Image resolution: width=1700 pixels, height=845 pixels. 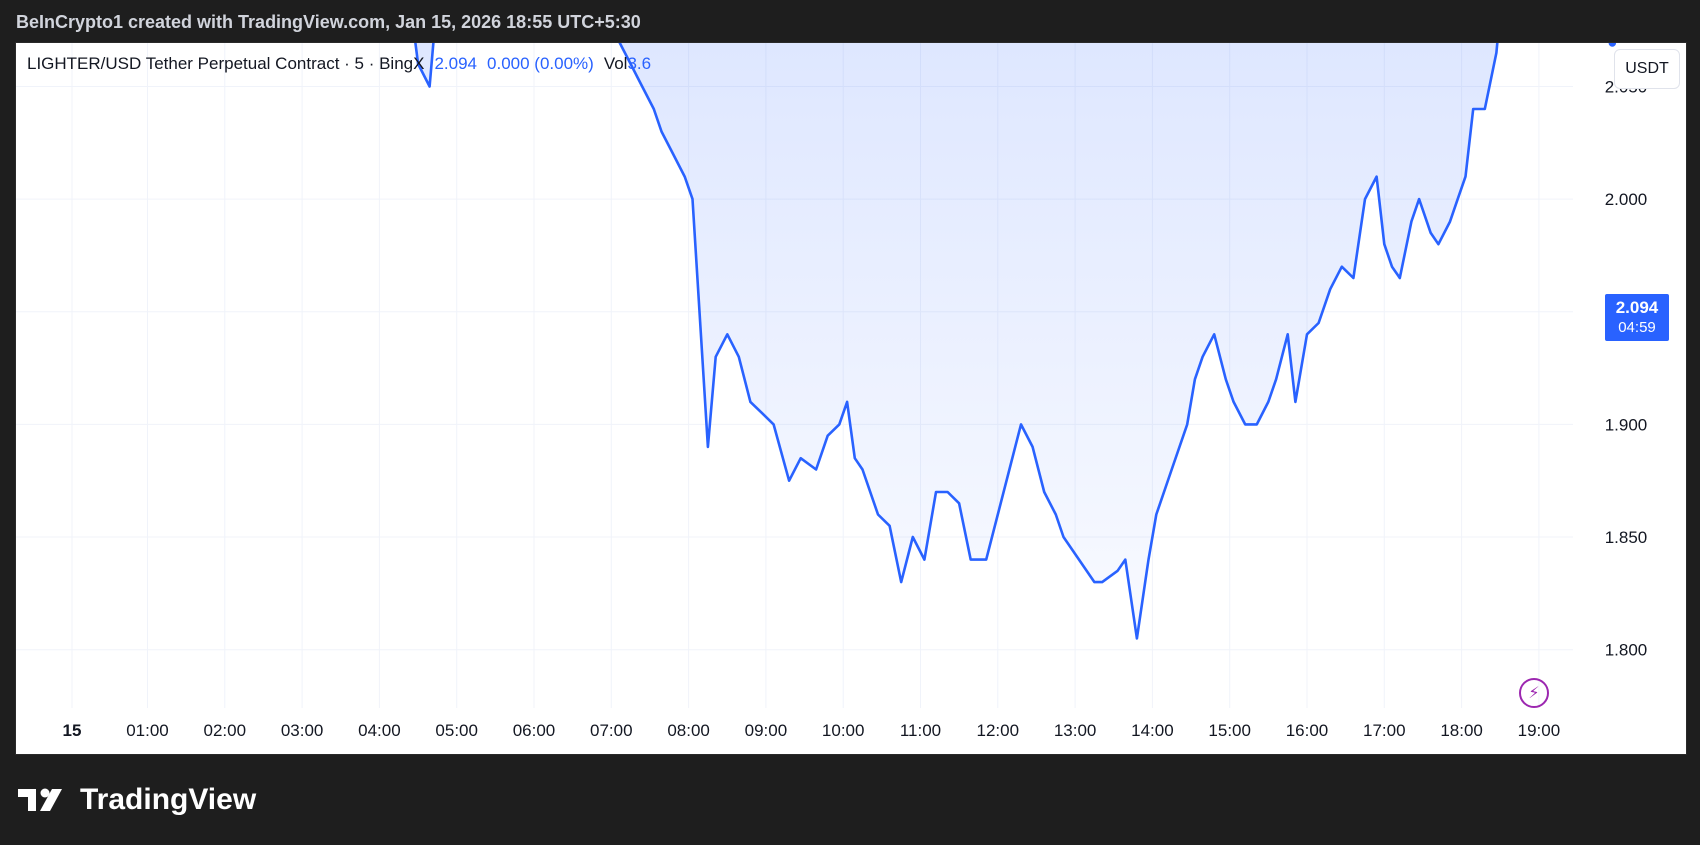 I want to click on volume-label: Vol, so click(x=615, y=63).